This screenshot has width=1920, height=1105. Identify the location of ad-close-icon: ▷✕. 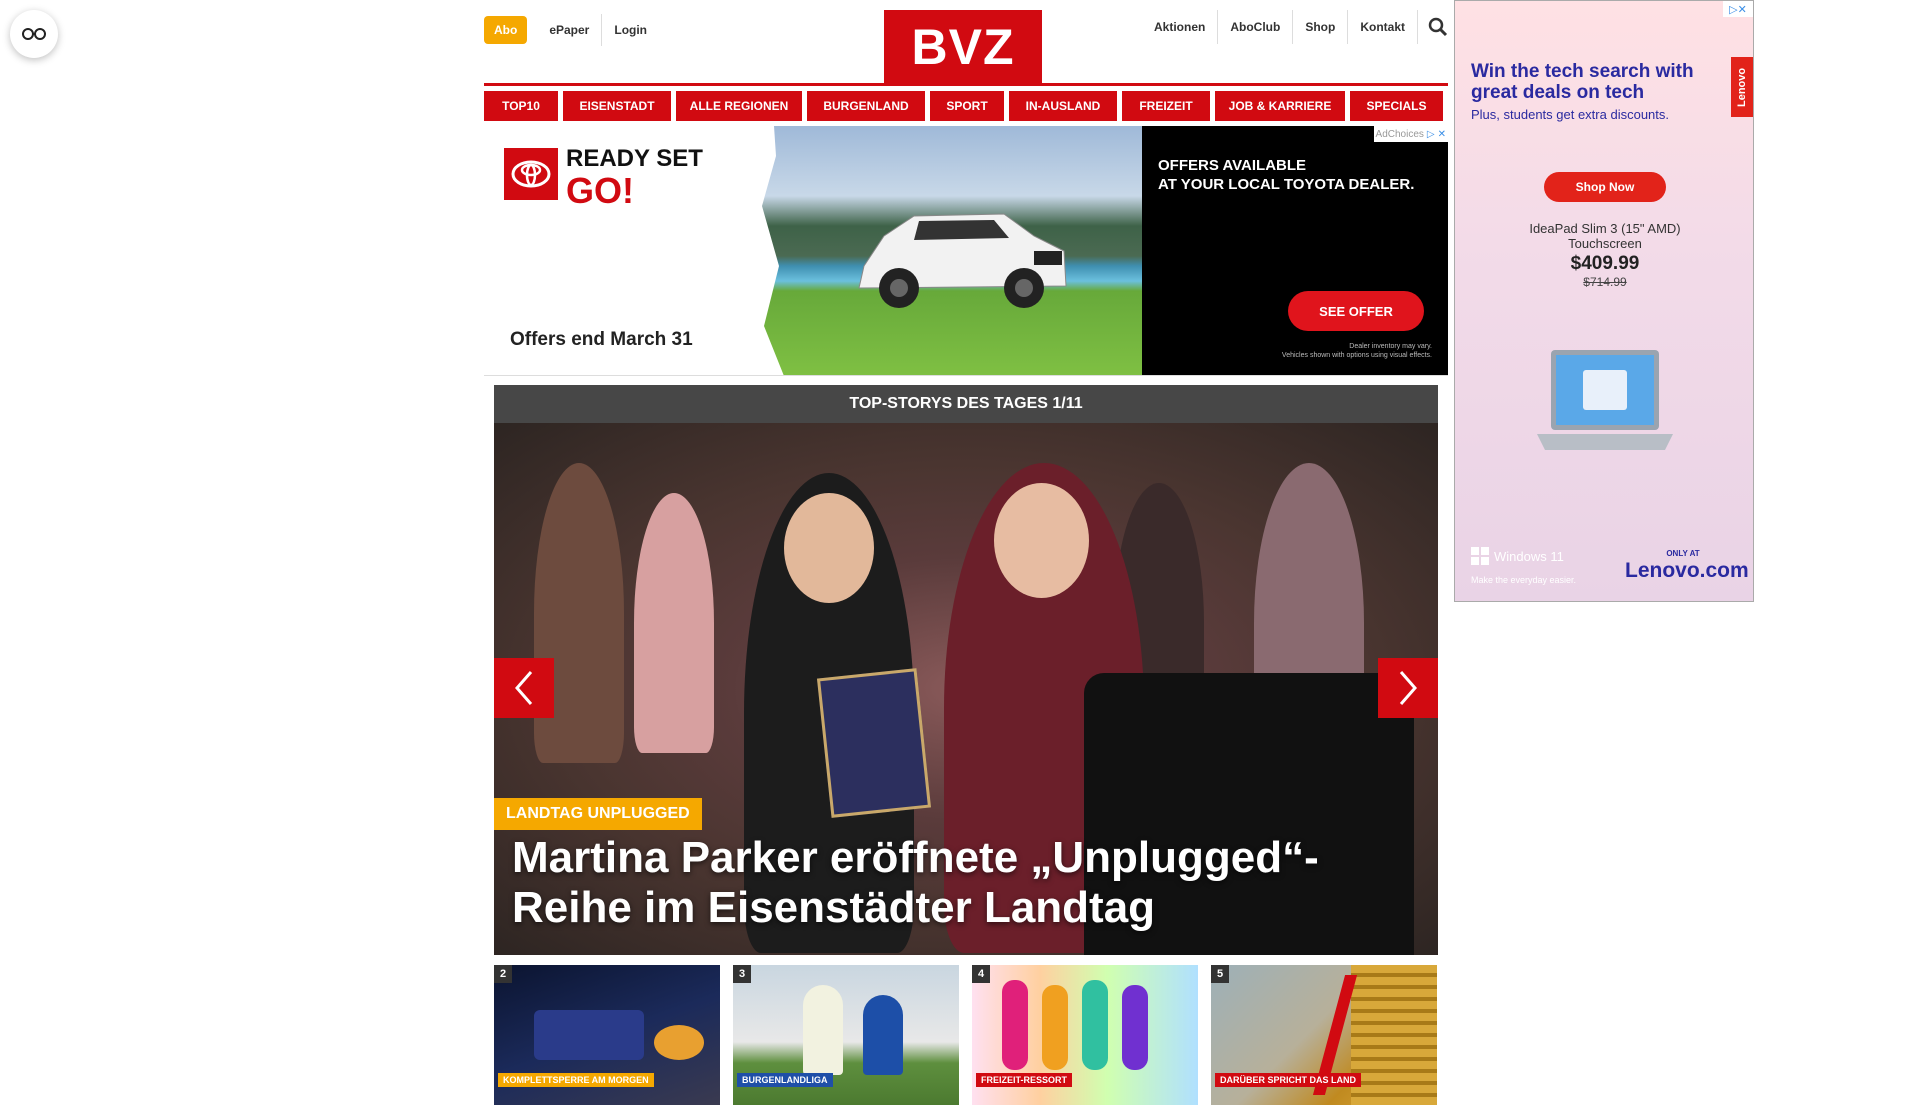
(1738, 9).